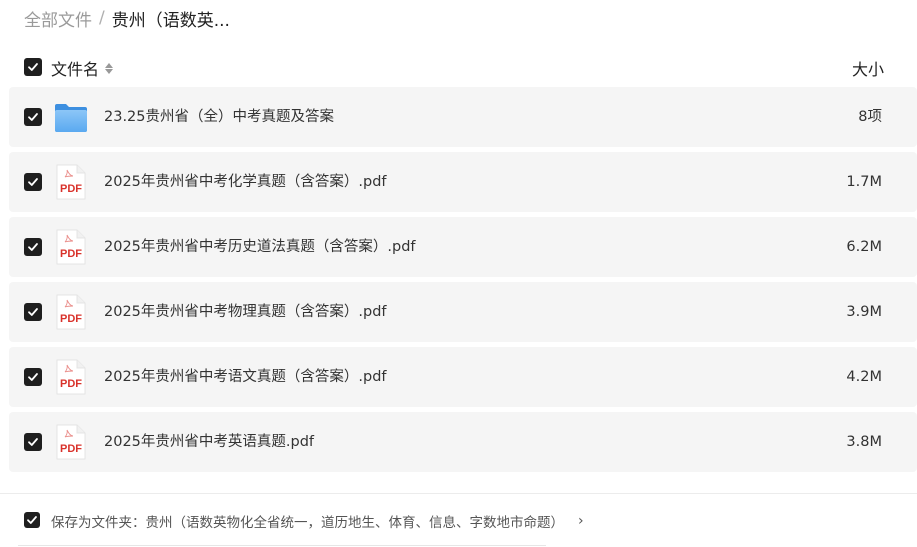  I want to click on file-name: 2025年贵州省中考历史道法真题（含答案）.pdf, so click(260, 247).